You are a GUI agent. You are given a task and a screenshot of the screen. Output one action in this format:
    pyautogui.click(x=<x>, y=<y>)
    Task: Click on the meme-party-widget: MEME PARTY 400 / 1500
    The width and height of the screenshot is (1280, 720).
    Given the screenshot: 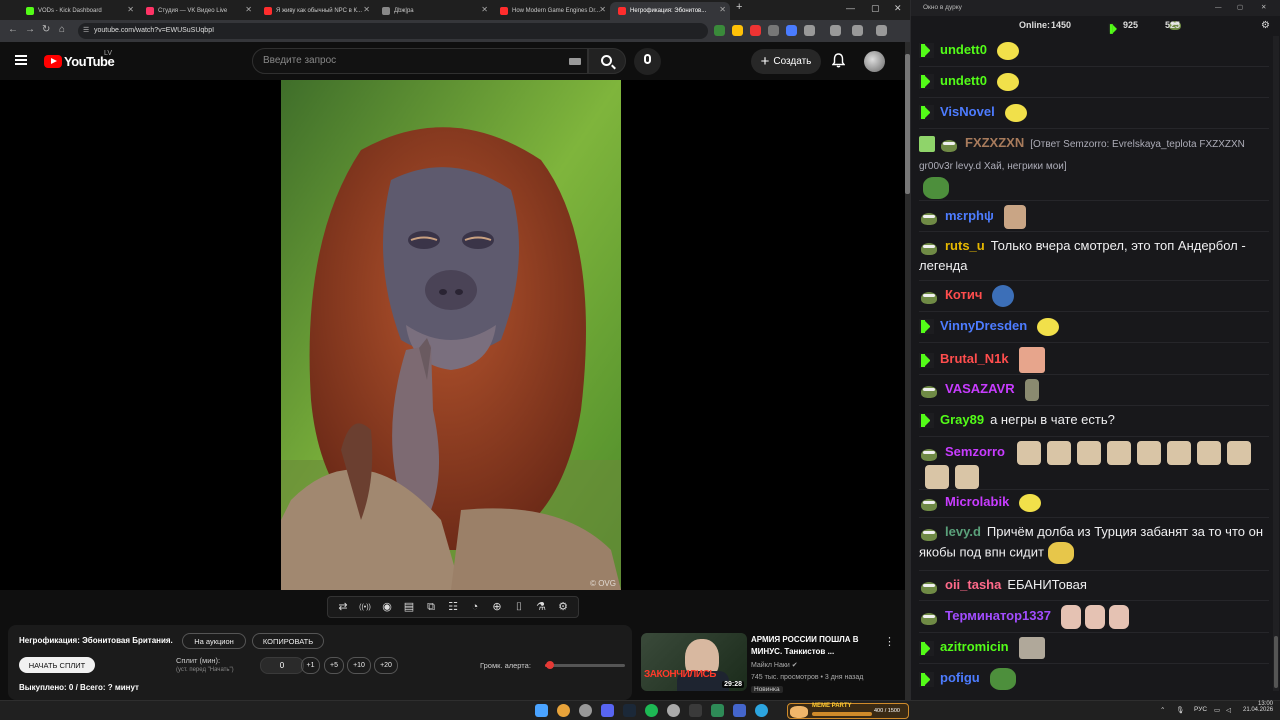 What is the action you would take?
    pyautogui.click(x=848, y=711)
    